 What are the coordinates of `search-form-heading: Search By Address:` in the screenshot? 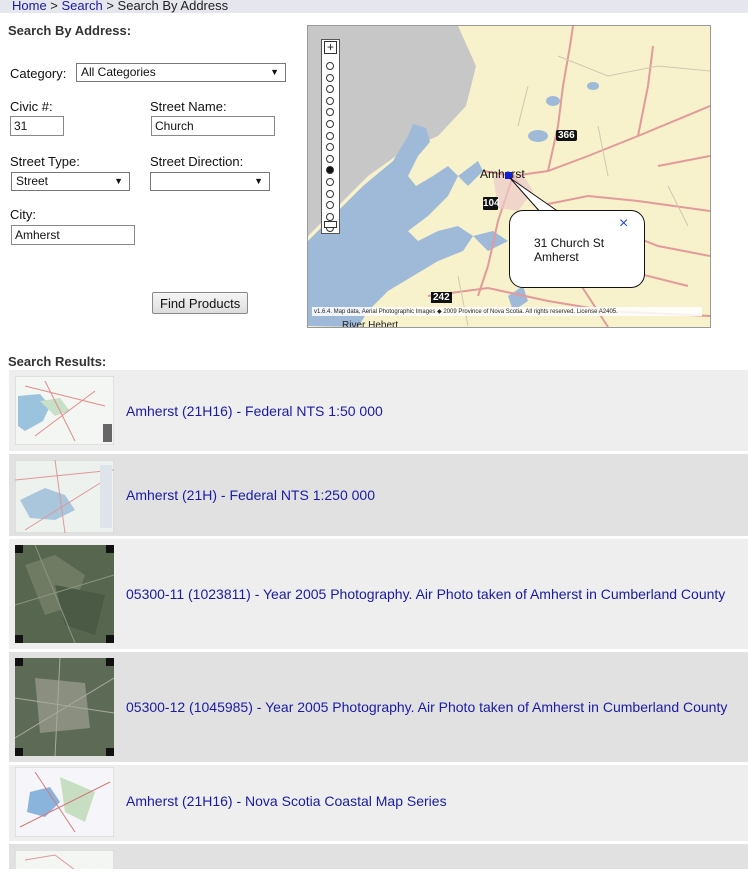 It's located at (70, 30).